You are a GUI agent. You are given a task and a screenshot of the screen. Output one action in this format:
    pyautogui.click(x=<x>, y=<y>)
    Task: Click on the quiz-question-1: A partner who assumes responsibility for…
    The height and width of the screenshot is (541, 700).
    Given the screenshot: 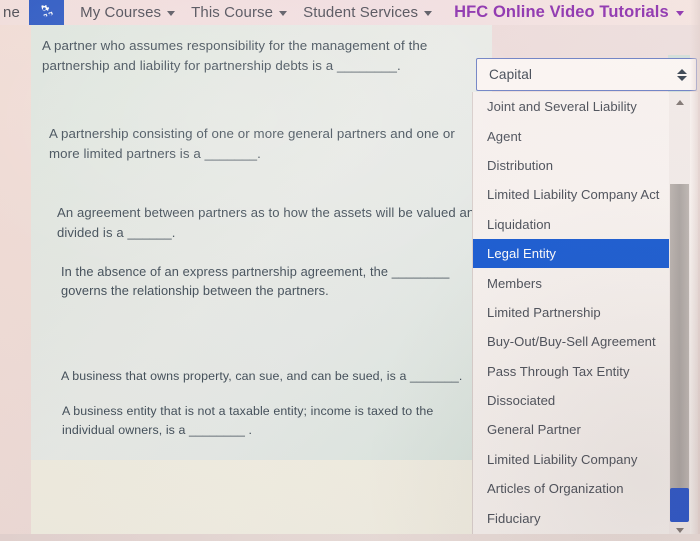 What is the action you would take?
    pyautogui.click(x=235, y=56)
    